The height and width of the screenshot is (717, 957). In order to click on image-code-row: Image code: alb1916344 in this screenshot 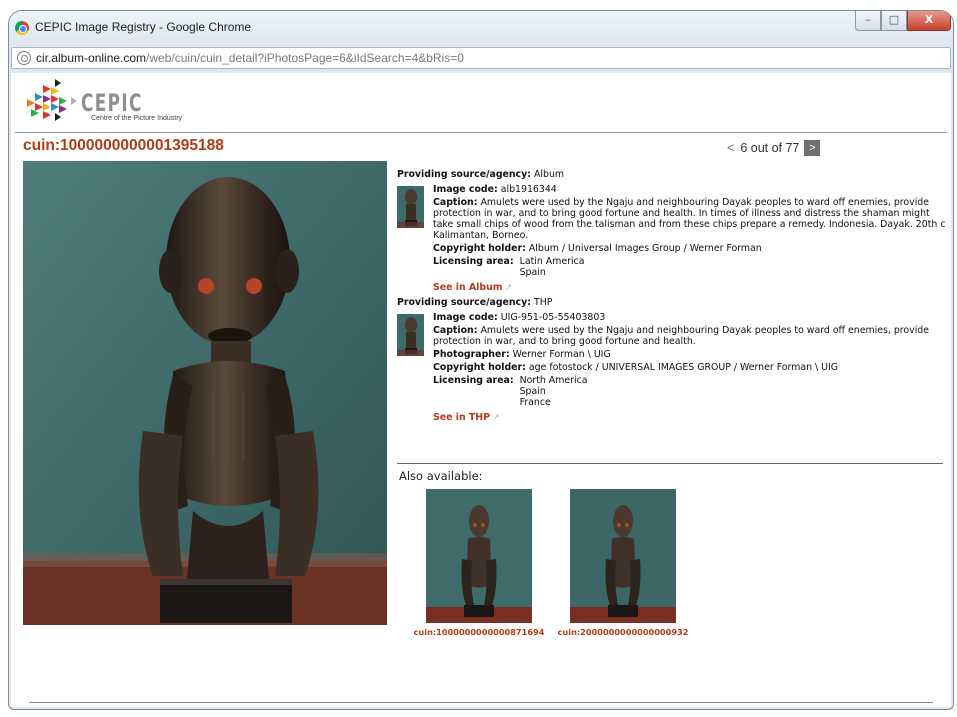, I will do `click(691, 189)`.